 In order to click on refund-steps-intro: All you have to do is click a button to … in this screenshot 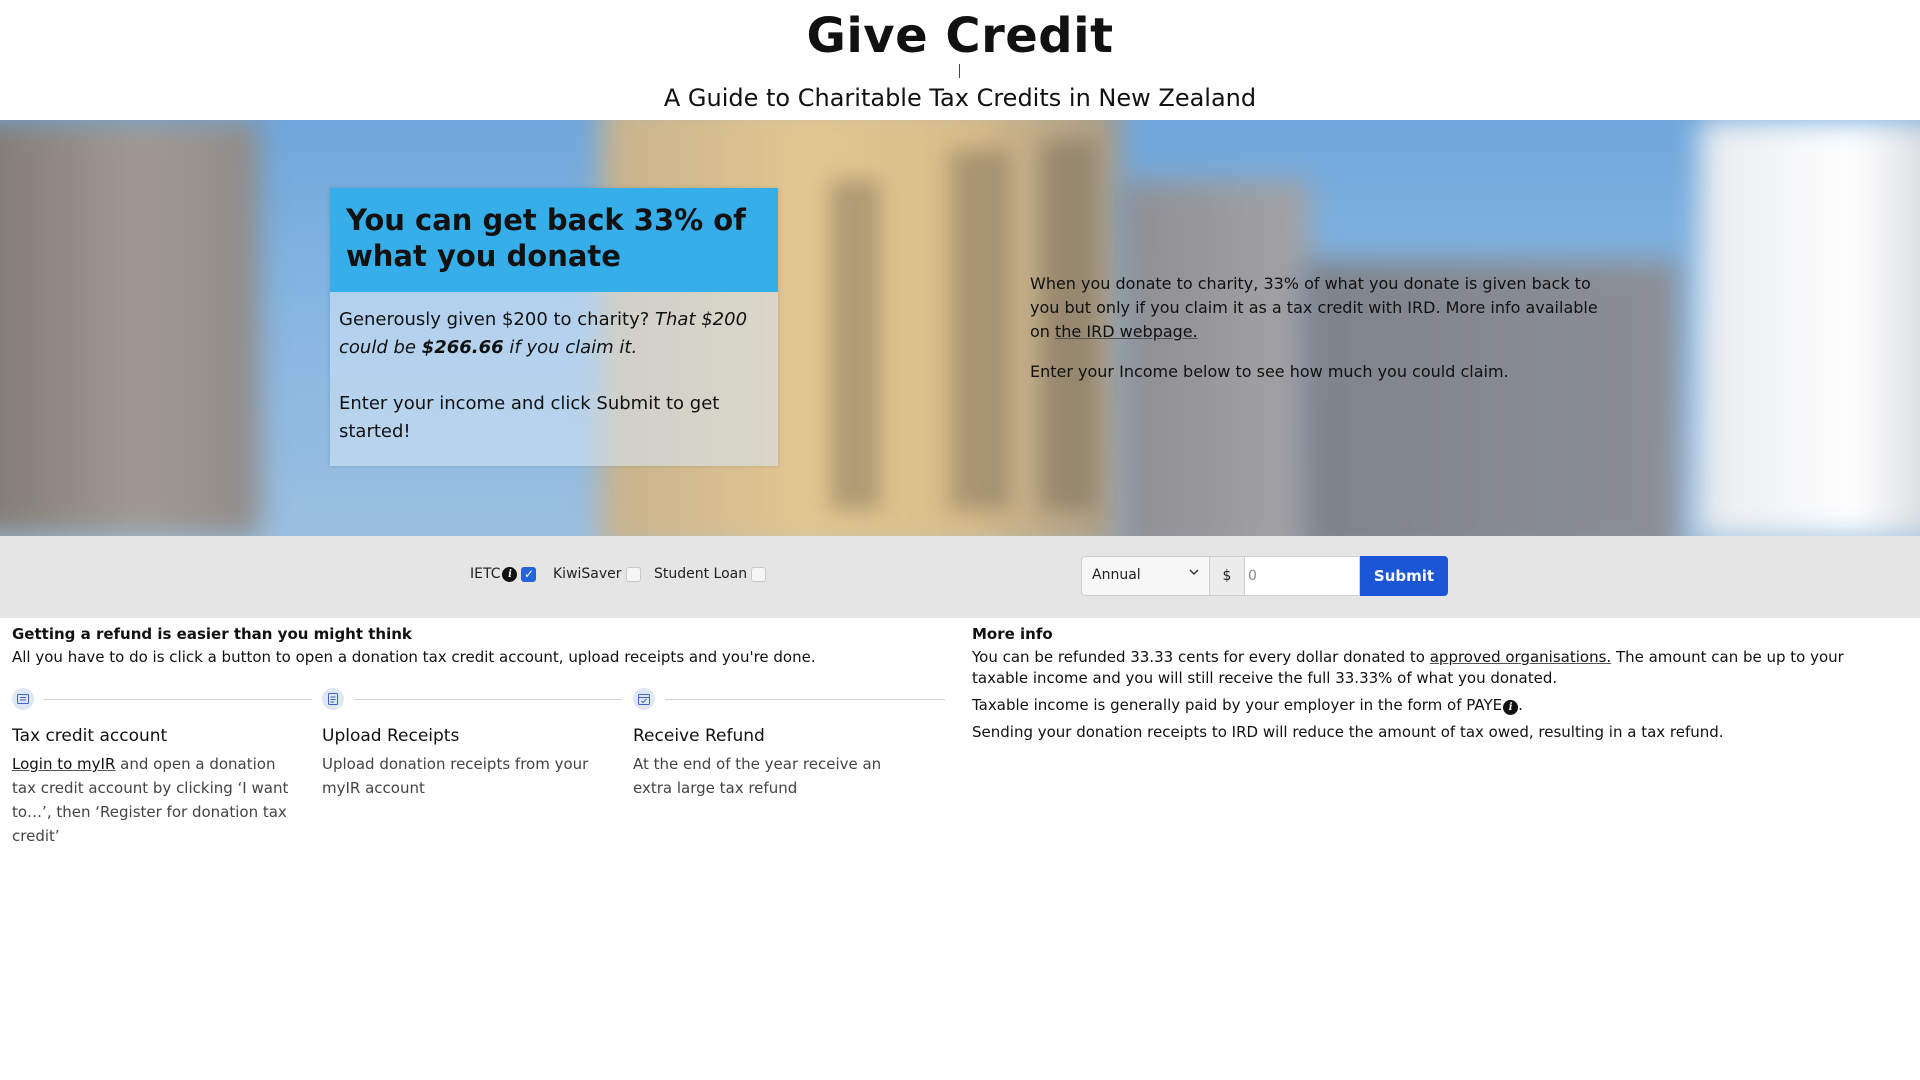, I will do `click(414, 657)`.